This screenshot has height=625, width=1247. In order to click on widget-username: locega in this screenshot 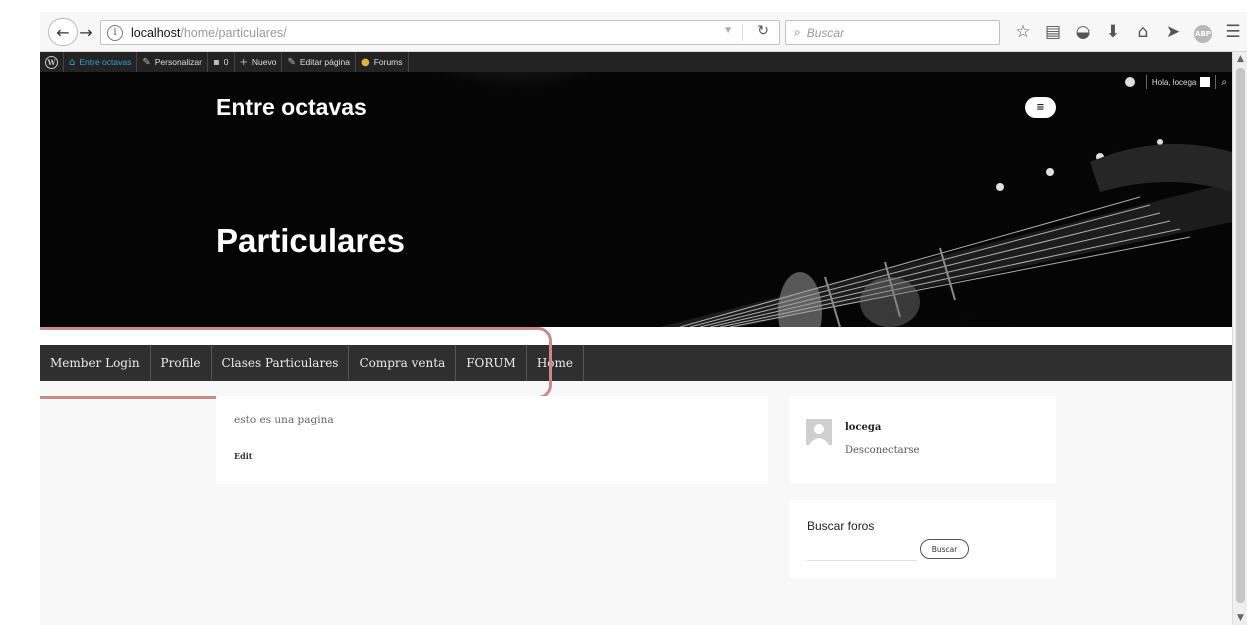, I will do `click(863, 427)`.